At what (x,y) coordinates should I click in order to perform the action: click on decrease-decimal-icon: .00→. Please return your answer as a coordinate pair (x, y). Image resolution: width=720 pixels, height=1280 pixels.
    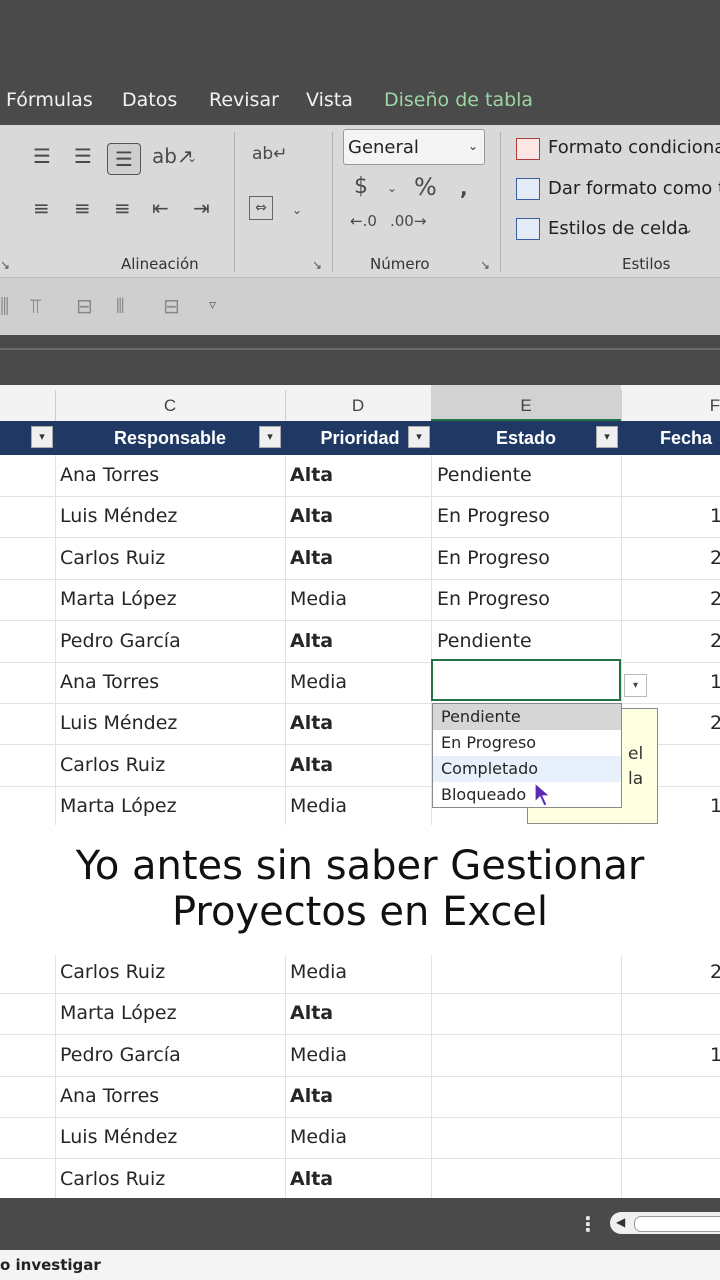
    Looking at the image, I should click on (408, 221).